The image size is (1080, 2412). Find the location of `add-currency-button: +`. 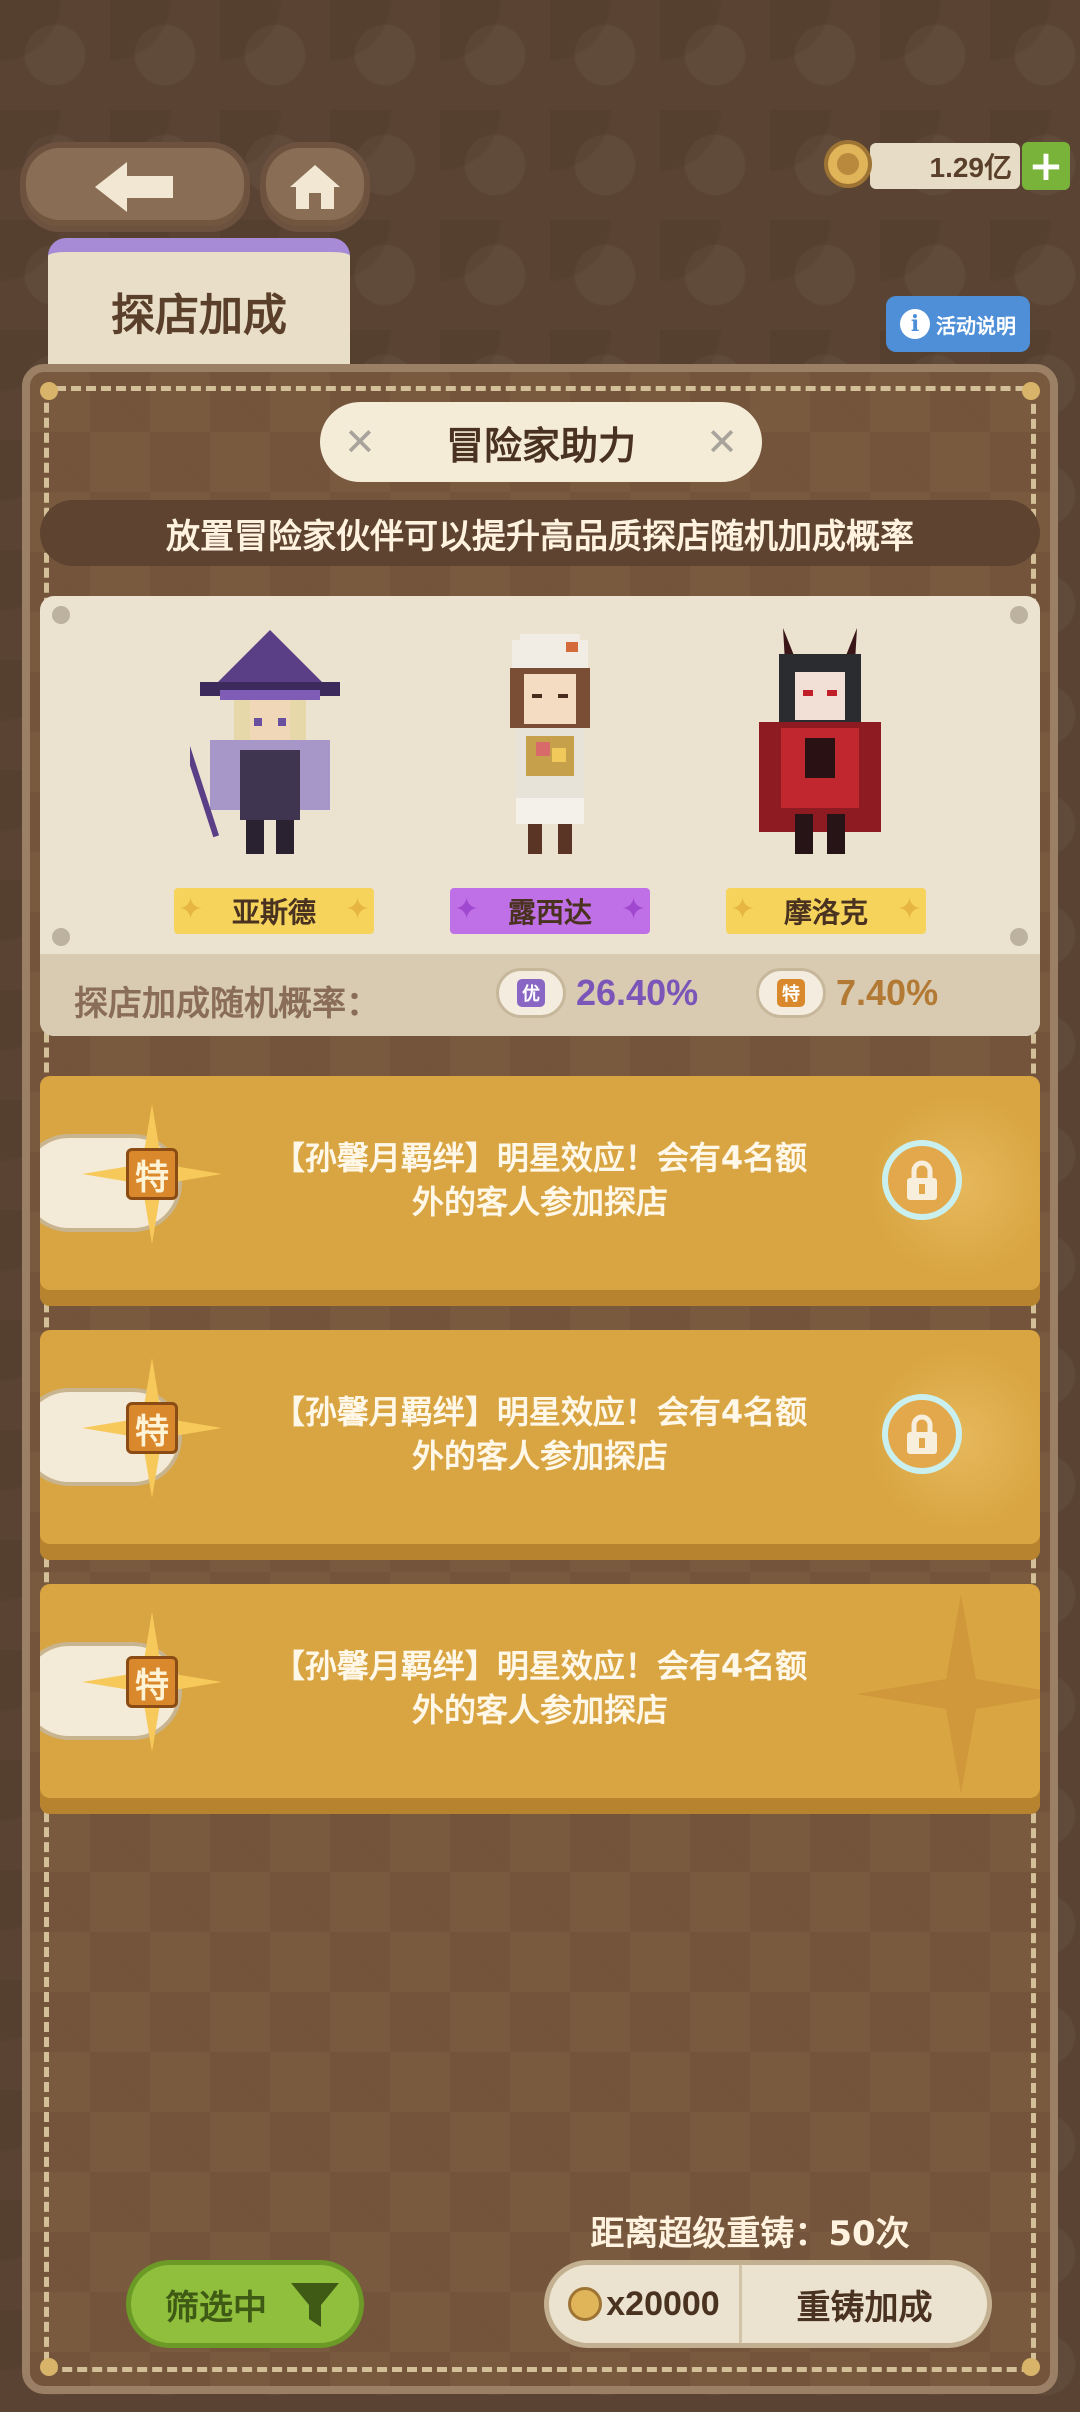

add-currency-button: + is located at coordinates (1046, 166).